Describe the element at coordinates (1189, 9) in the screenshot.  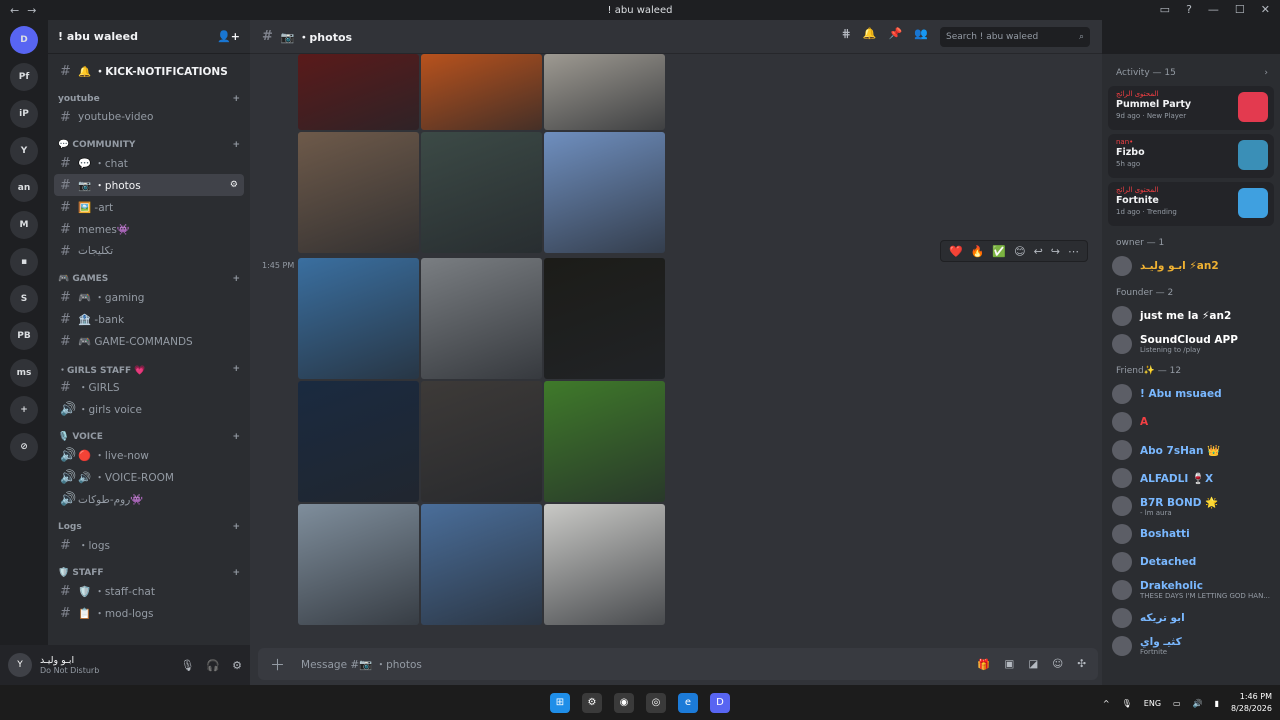
I see `help-icon: ?` at that location.